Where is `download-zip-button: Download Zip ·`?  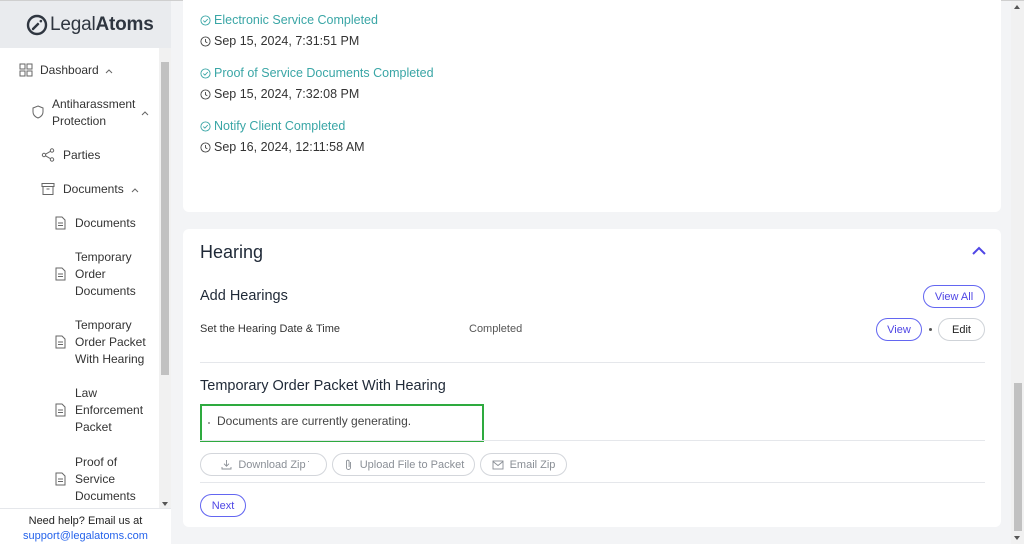 download-zip-button: Download Zip · is located at coordinates (263, 464).